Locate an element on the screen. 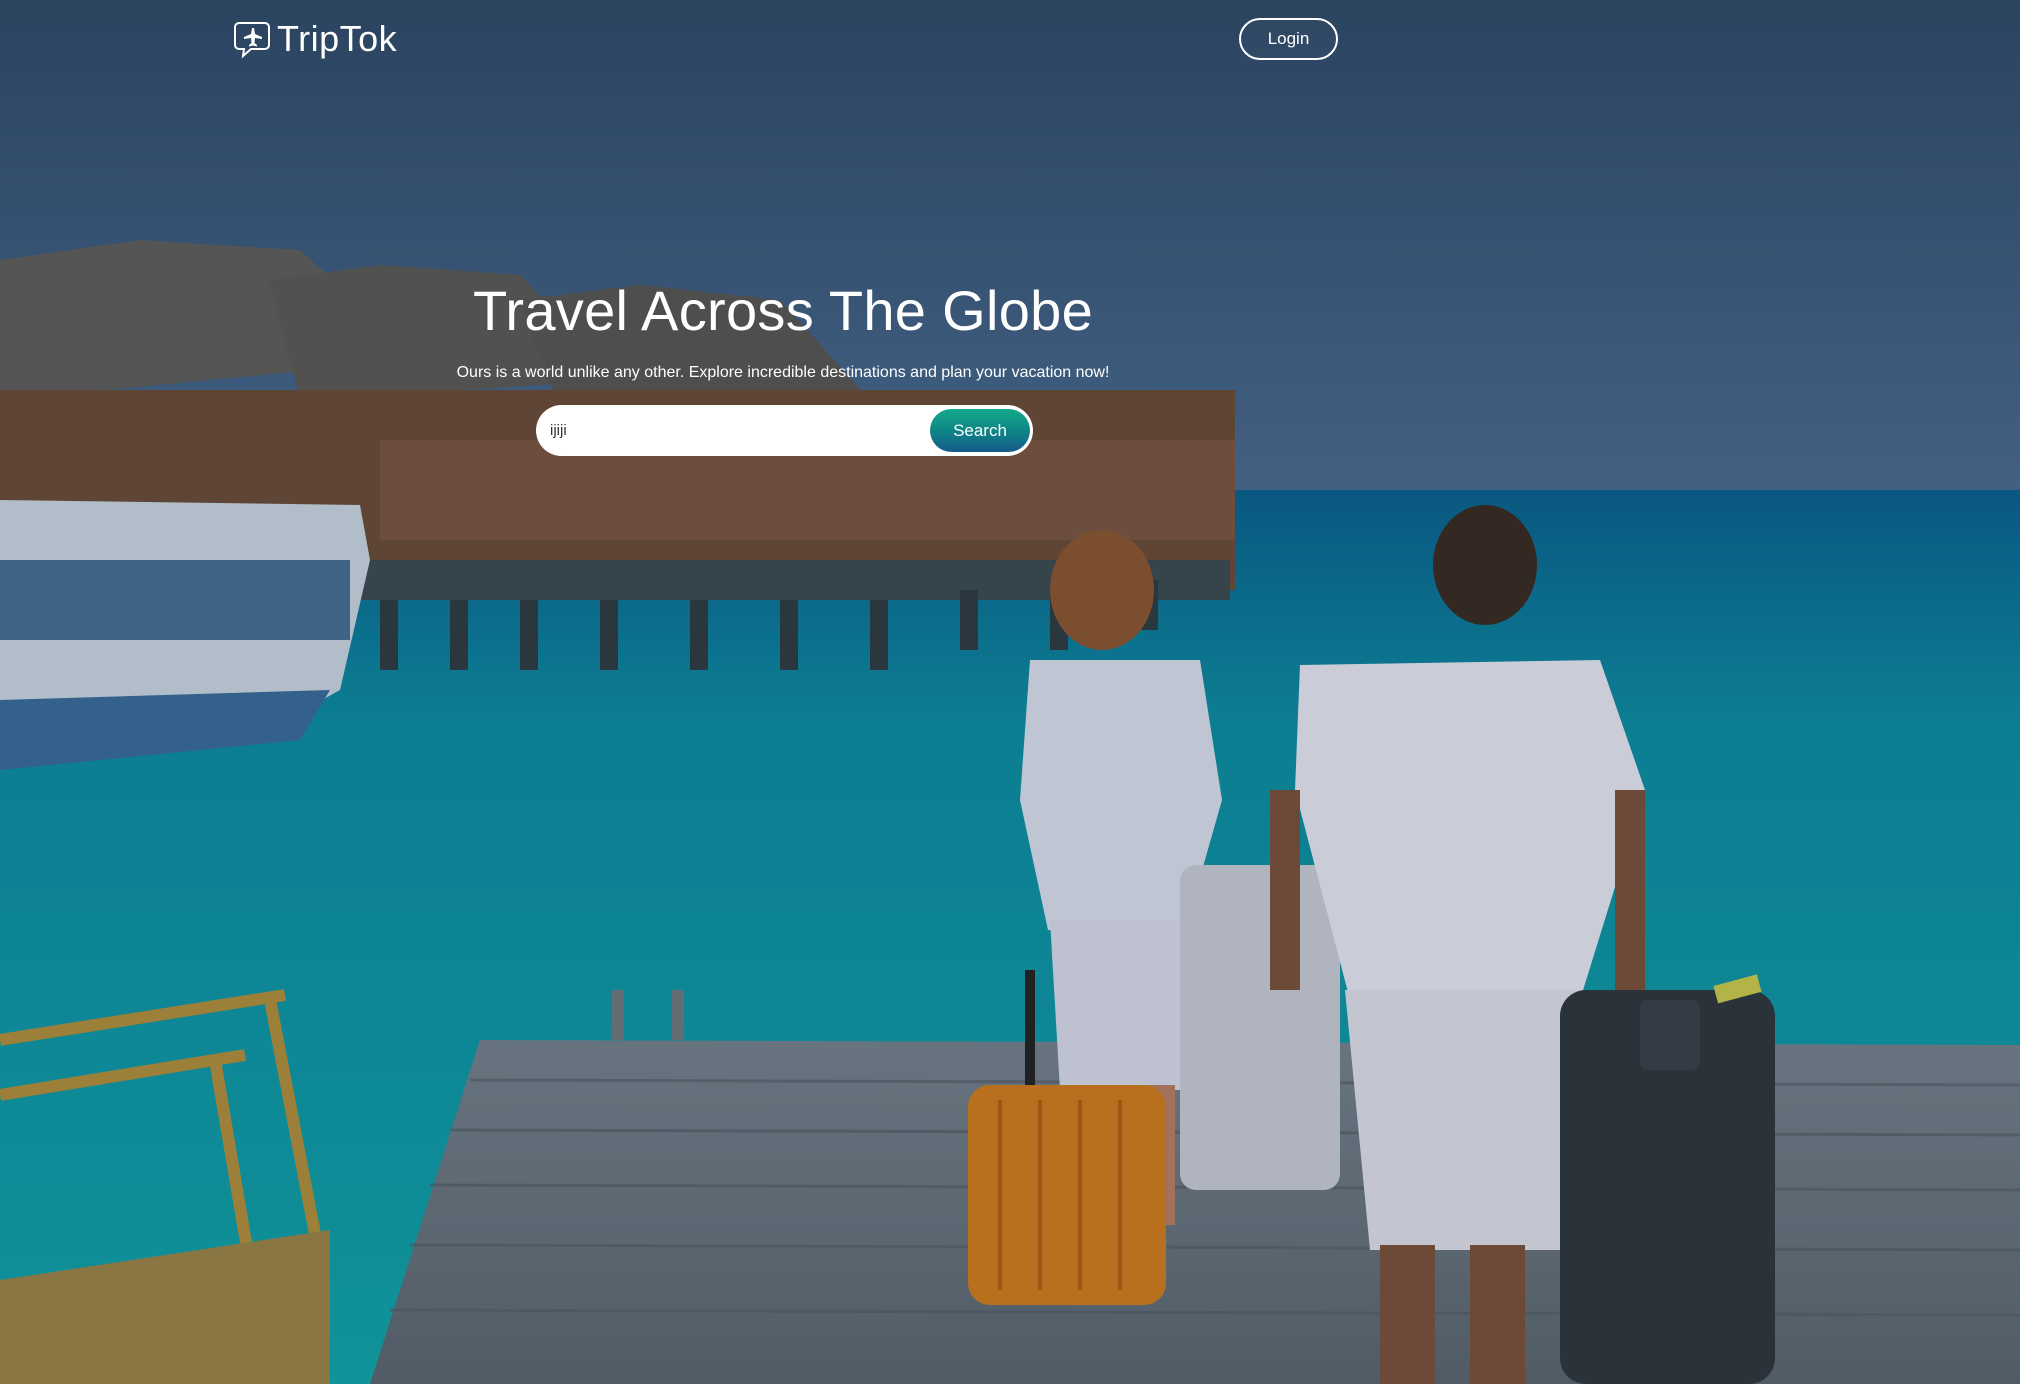  airplane-chat-bubble-icon is located at coordinates (252, 40).